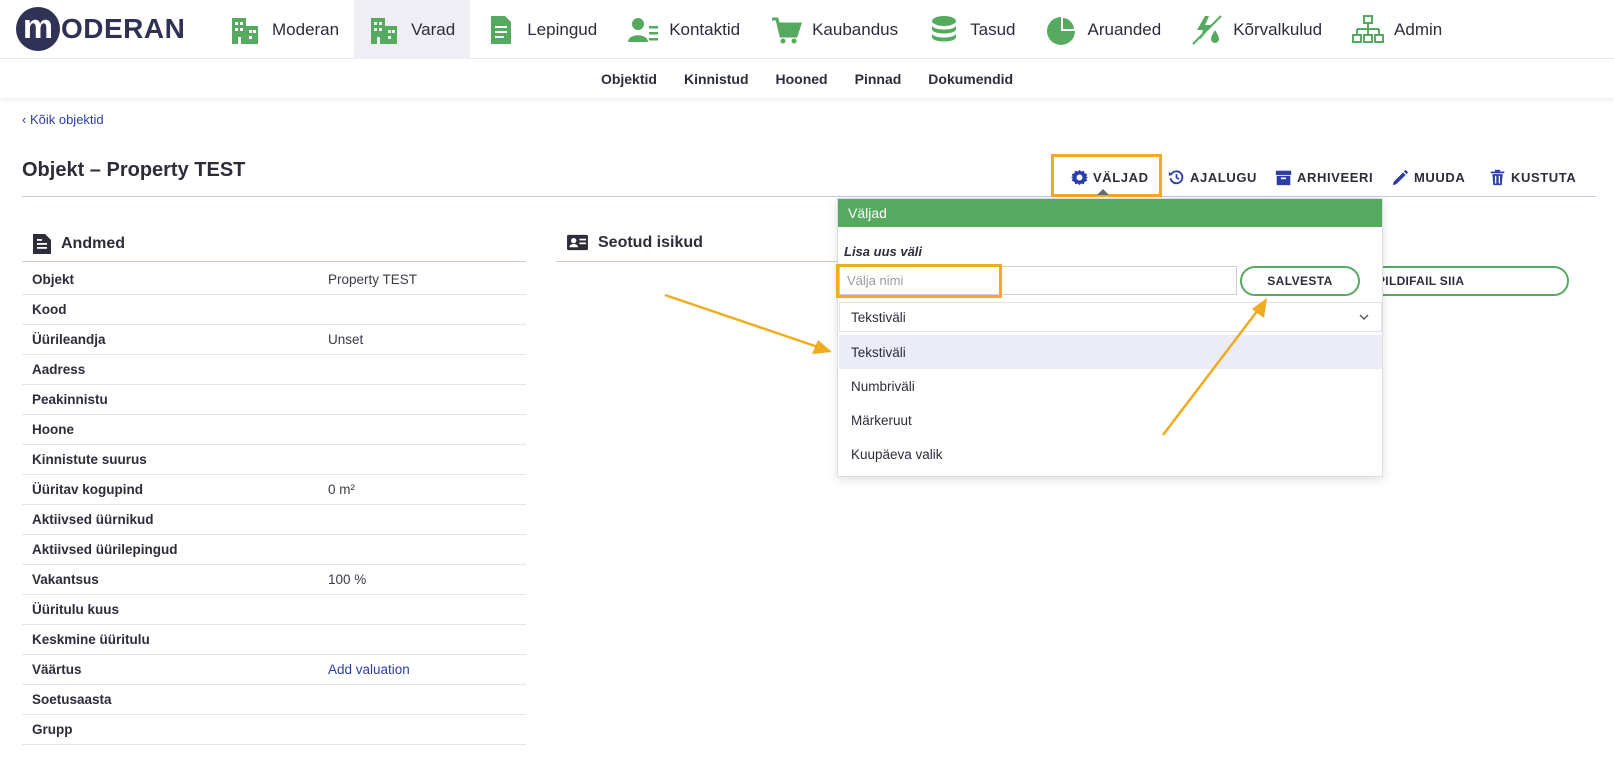 The width and height of the screenshot is (1614, 765). I want to click on row-key: Grupp, so click(52, 729).